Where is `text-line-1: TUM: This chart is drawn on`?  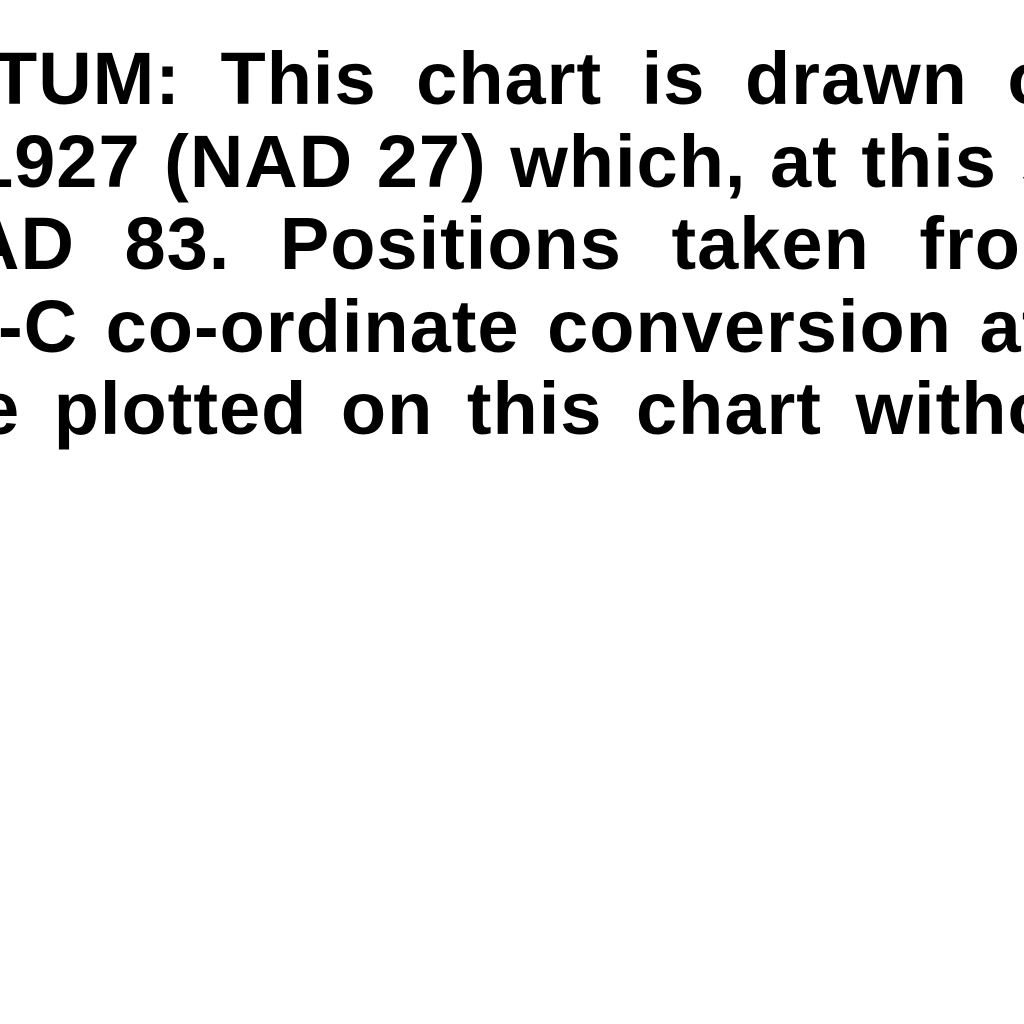 text-line-1: TUM: This chart is drawn on is located at coordinates (512, 79).